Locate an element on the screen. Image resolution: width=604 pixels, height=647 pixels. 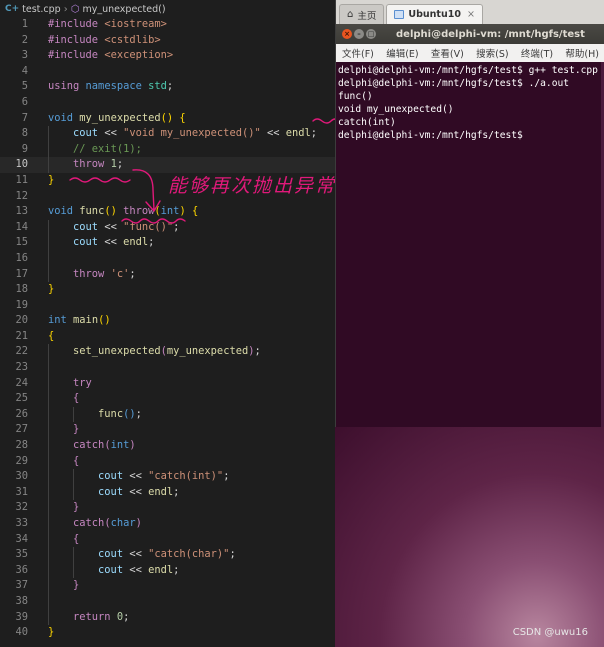
code-text: cout << endl; is located at coordinates (139, 569).